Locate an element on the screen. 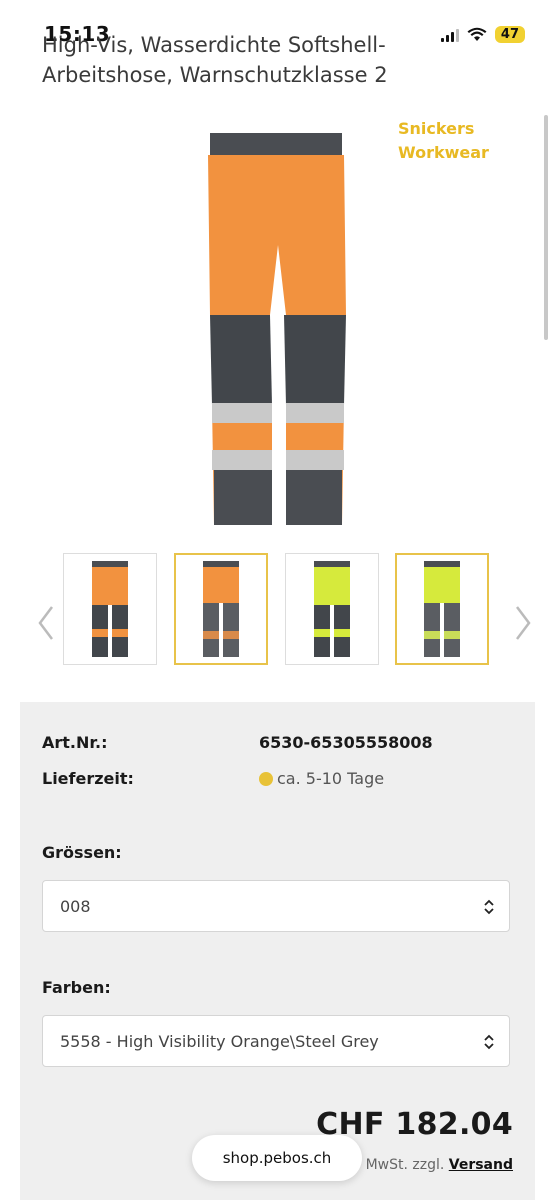  color-select-value: 5558 - High Visibility Orange\Steel Grey is located at coordinates (219, 1041).